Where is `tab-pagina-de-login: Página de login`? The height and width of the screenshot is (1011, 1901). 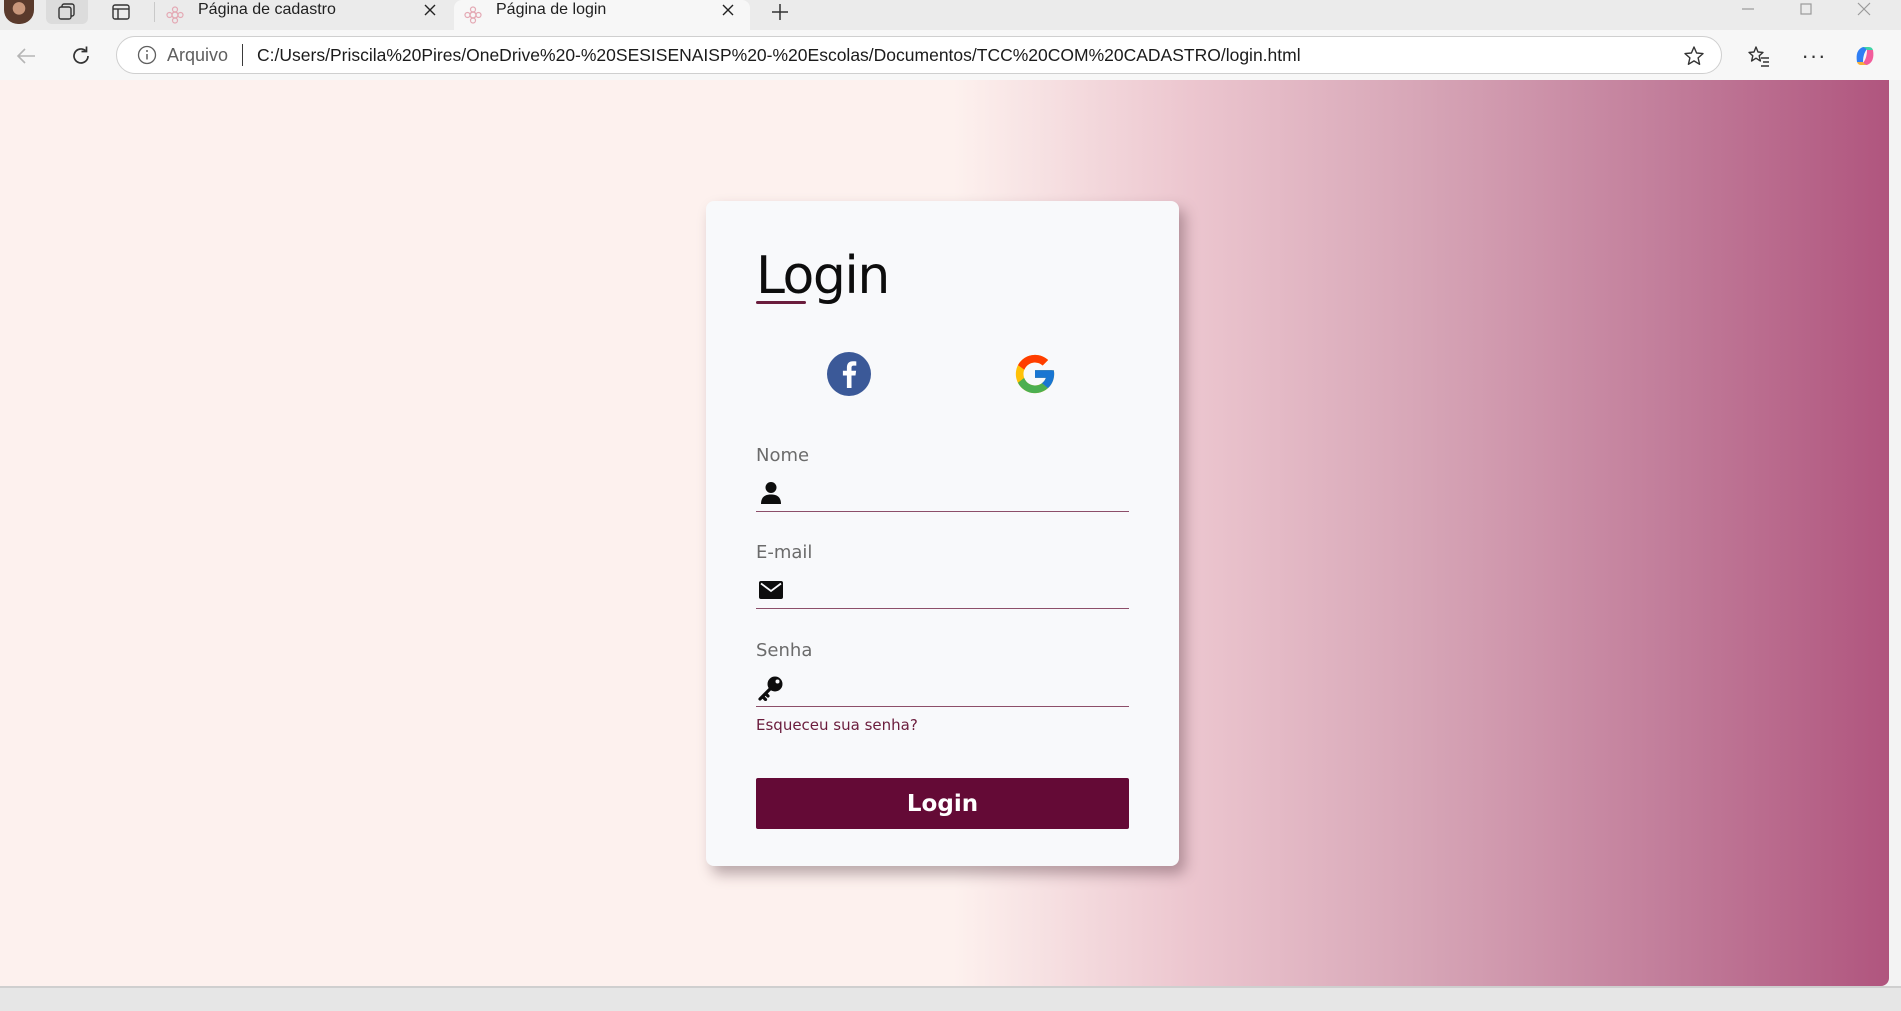 tab-pagina-de-login: Página de login is located at coordinates (602, 15).